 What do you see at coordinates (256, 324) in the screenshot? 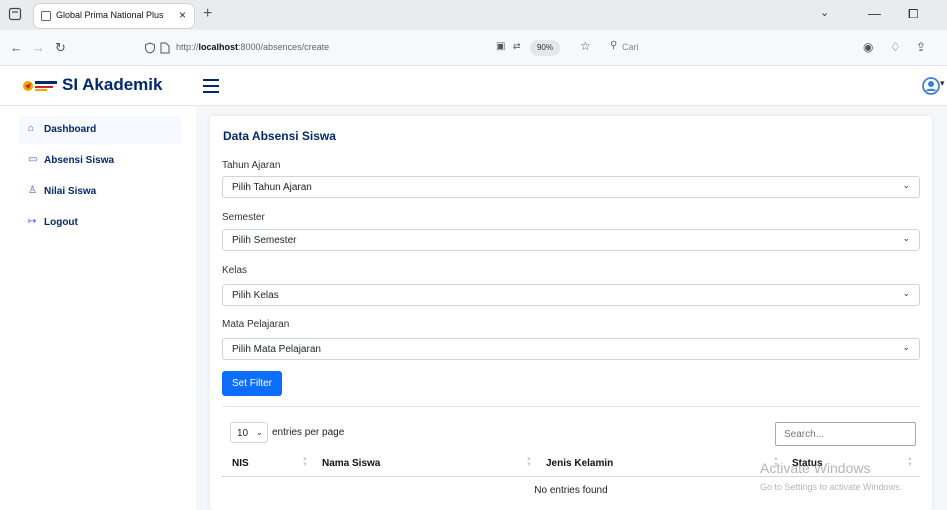
I see `subject-label: Mata Pelajaran` at bounding box center [256, 324].